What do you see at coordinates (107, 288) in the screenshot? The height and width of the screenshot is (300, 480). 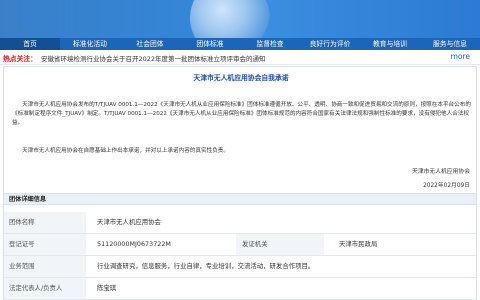 I see `row-value: 陈宝琪` at bounding box center [107, 288].